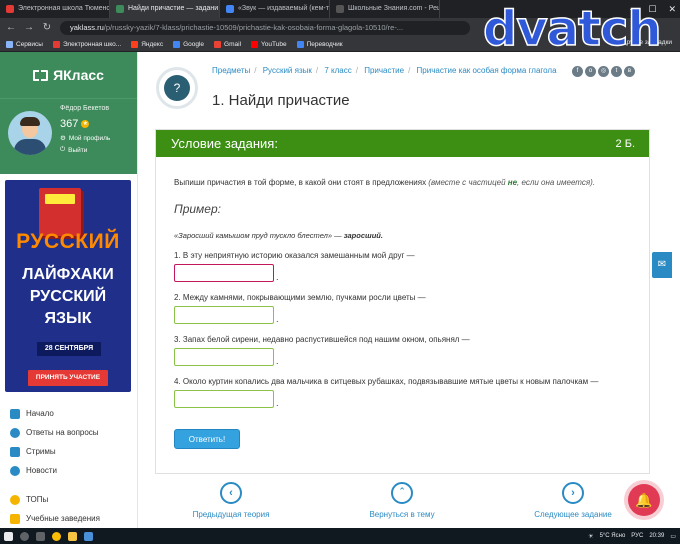 The width and height of the screenshot is (680, 544). I want to click on banner-headline: РУССКИЙ, so click(68, 241).